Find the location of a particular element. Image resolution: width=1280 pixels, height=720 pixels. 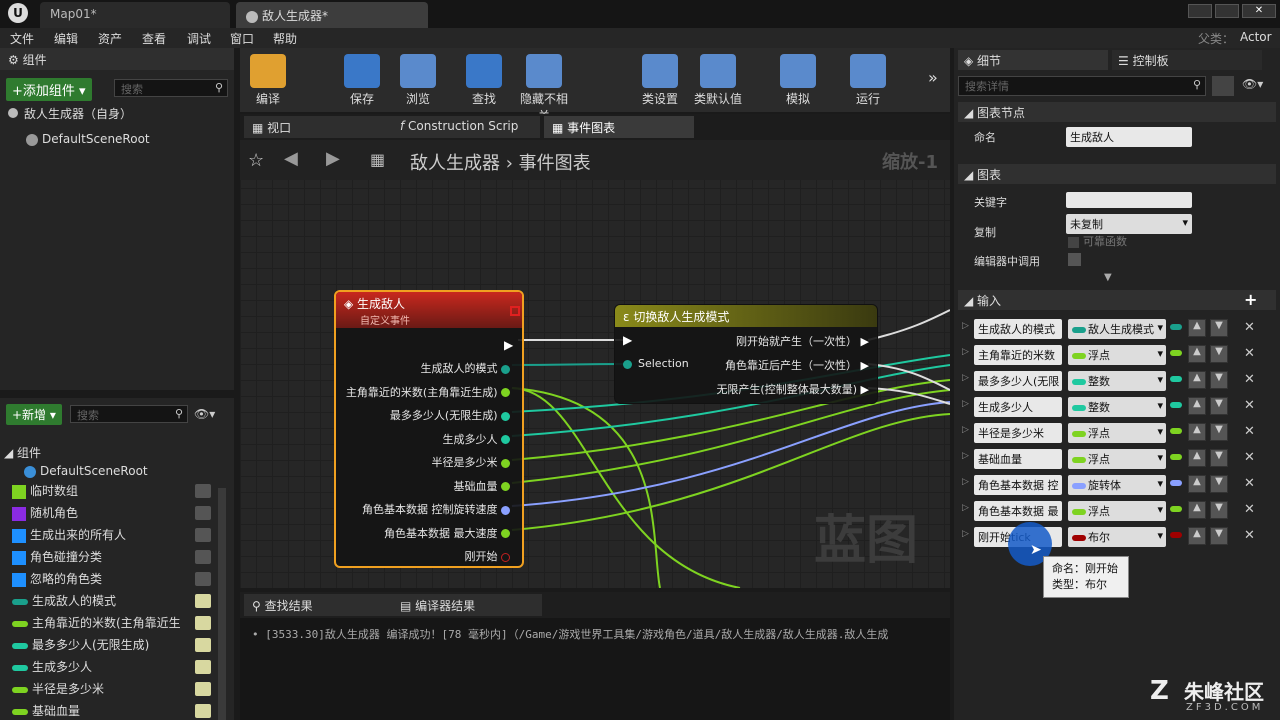

add-input-button: + is located at coordinates (1250, 299).